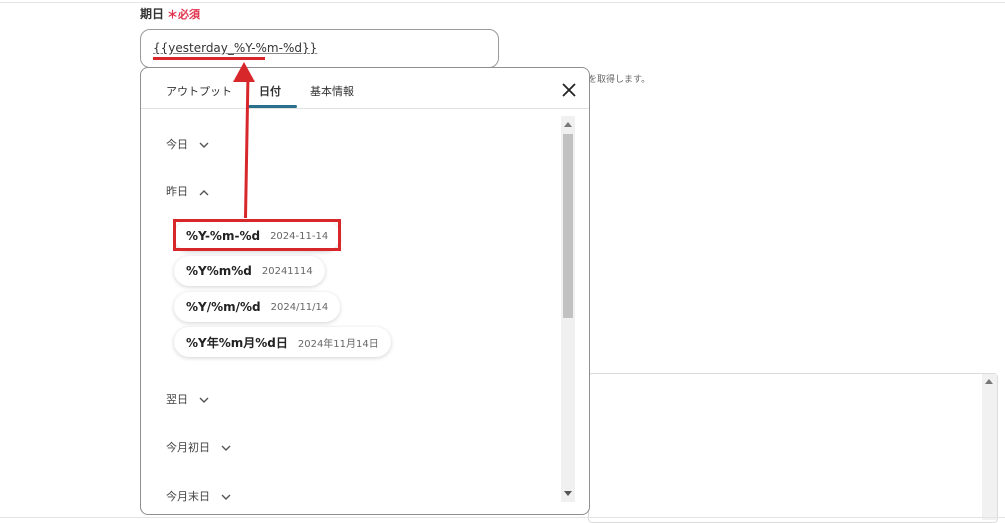 The height and width of the screenshot is (523, 1005). I want to click on section-tomorrow-label: 翌日, so click(177, 399).